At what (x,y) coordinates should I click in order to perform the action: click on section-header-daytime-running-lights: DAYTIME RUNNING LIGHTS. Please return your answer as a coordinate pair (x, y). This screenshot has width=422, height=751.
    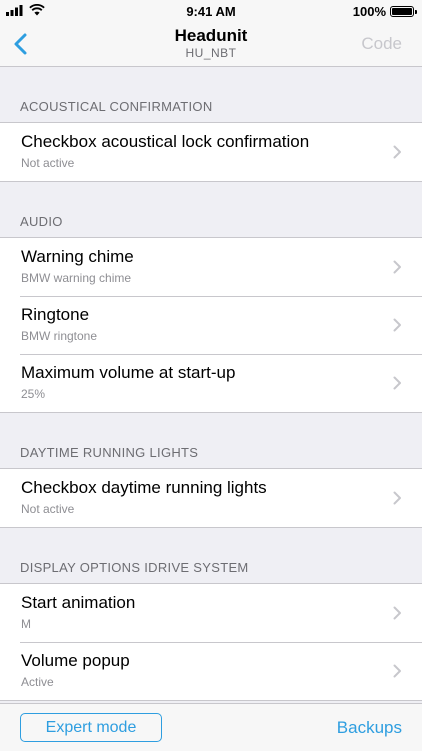
    Looking at the image, I should click on (109, 452).